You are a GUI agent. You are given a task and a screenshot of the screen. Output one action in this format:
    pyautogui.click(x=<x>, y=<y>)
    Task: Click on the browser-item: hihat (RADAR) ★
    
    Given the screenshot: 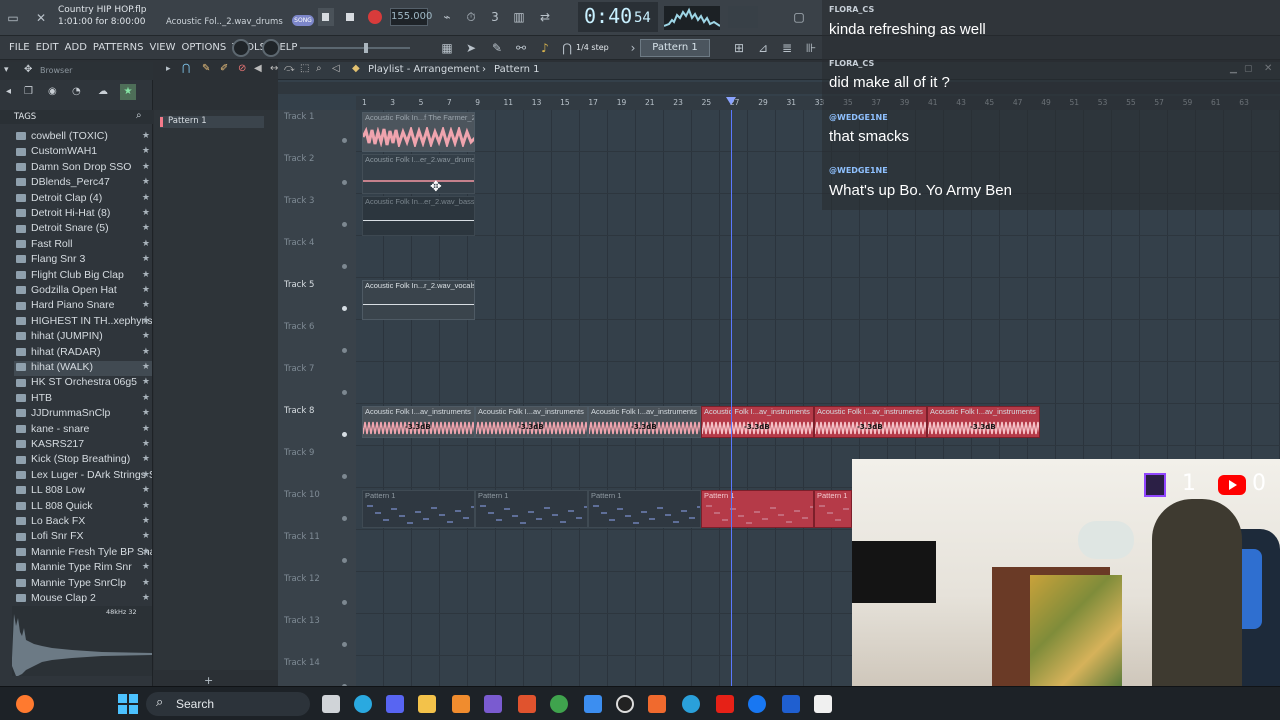 What is the action you would take?
    pyautogui.click(x=83, y=353)
    